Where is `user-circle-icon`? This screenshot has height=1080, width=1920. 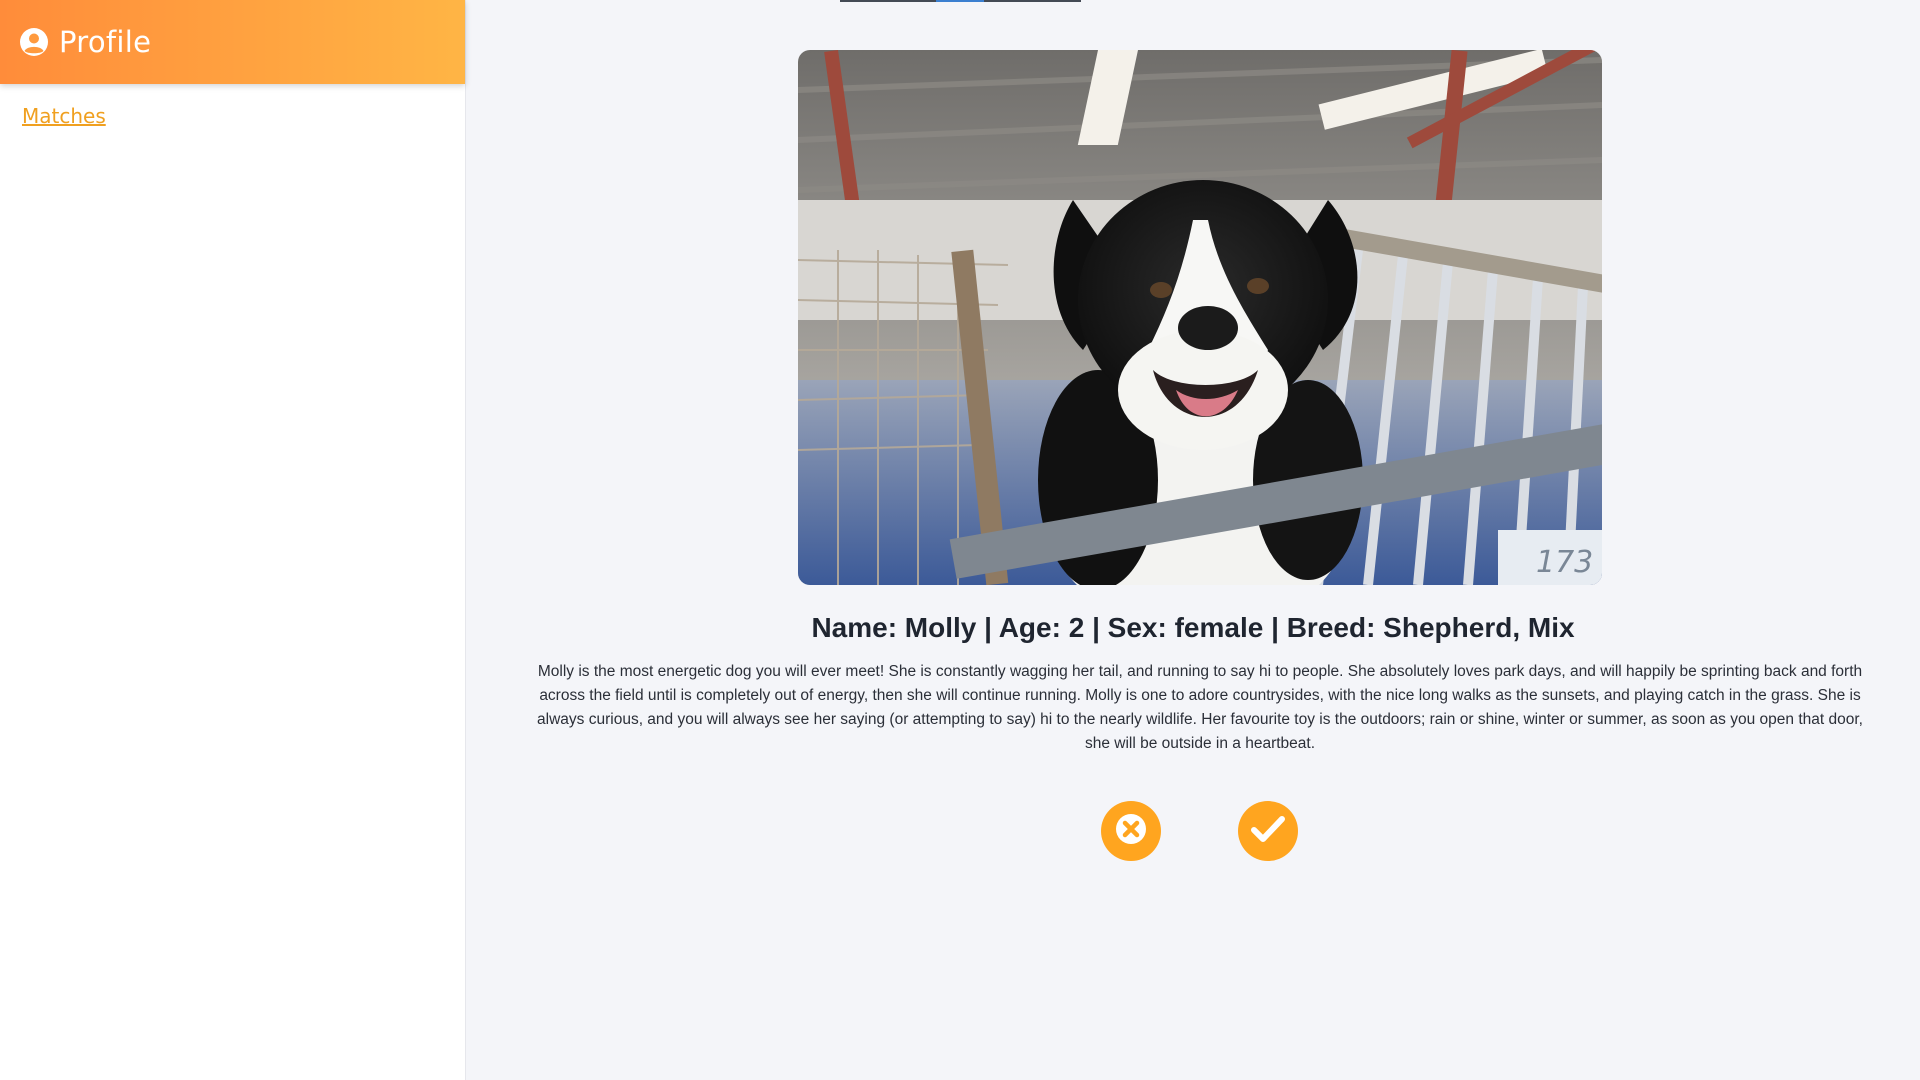 user-circle-icon is located at coordinates (34, 42).